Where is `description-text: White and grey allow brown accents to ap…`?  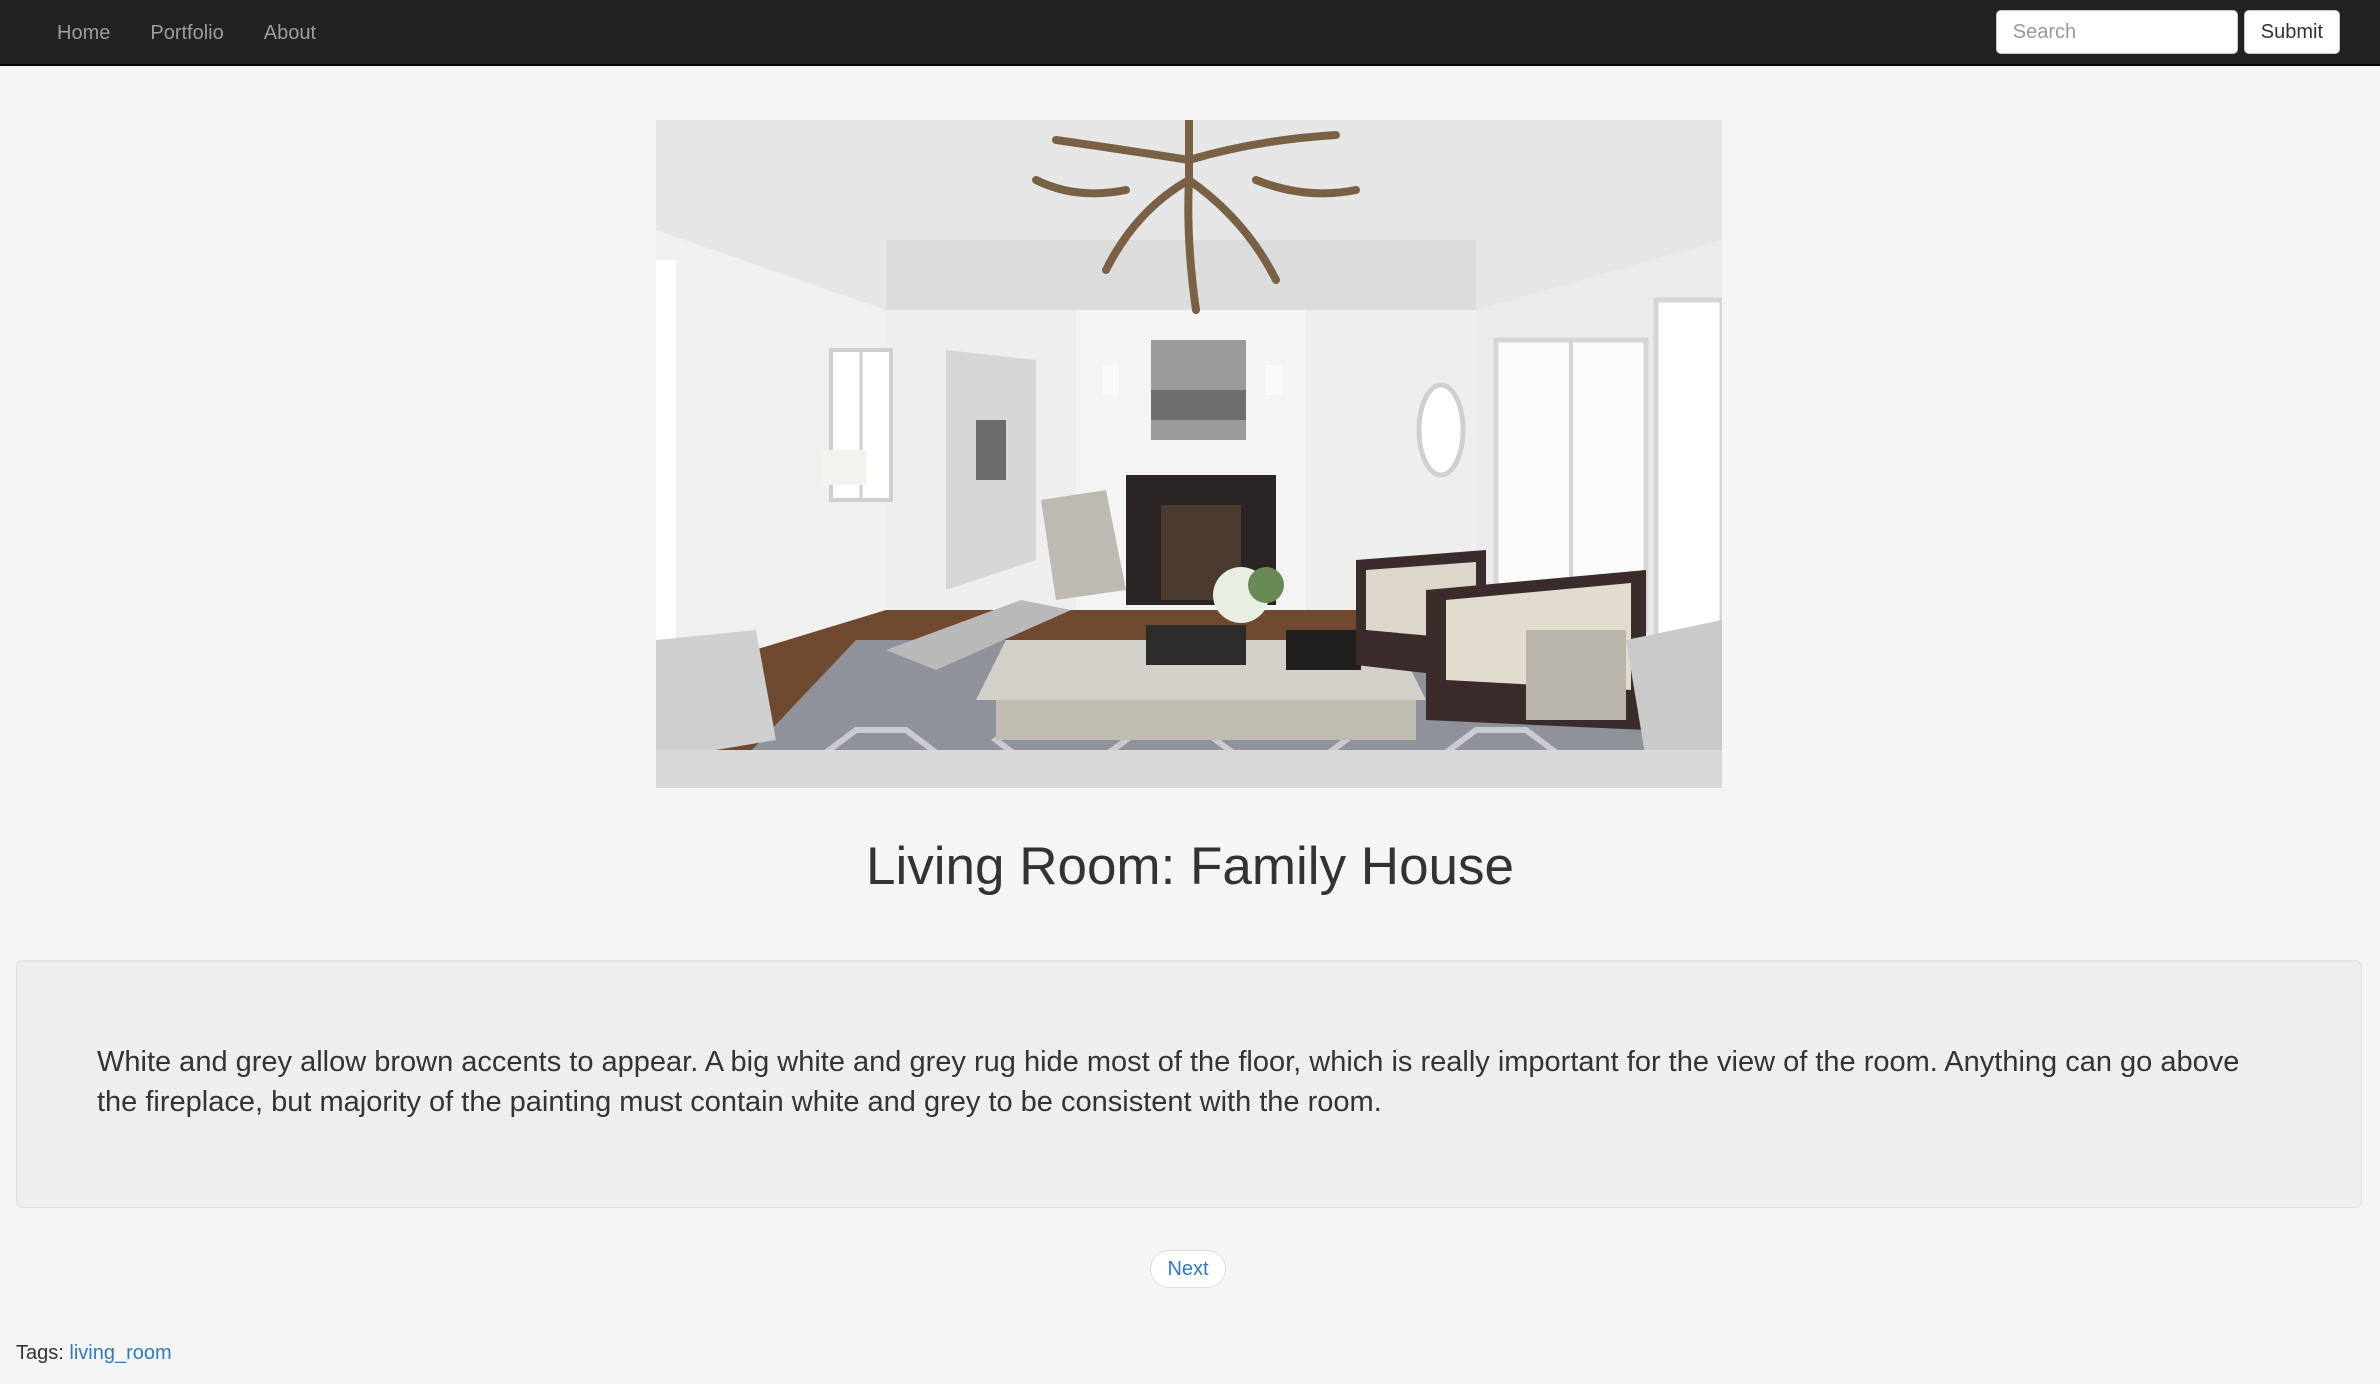 description-text: White and grey allow brown accents to ap… is located at coordinates (1168, 1082).